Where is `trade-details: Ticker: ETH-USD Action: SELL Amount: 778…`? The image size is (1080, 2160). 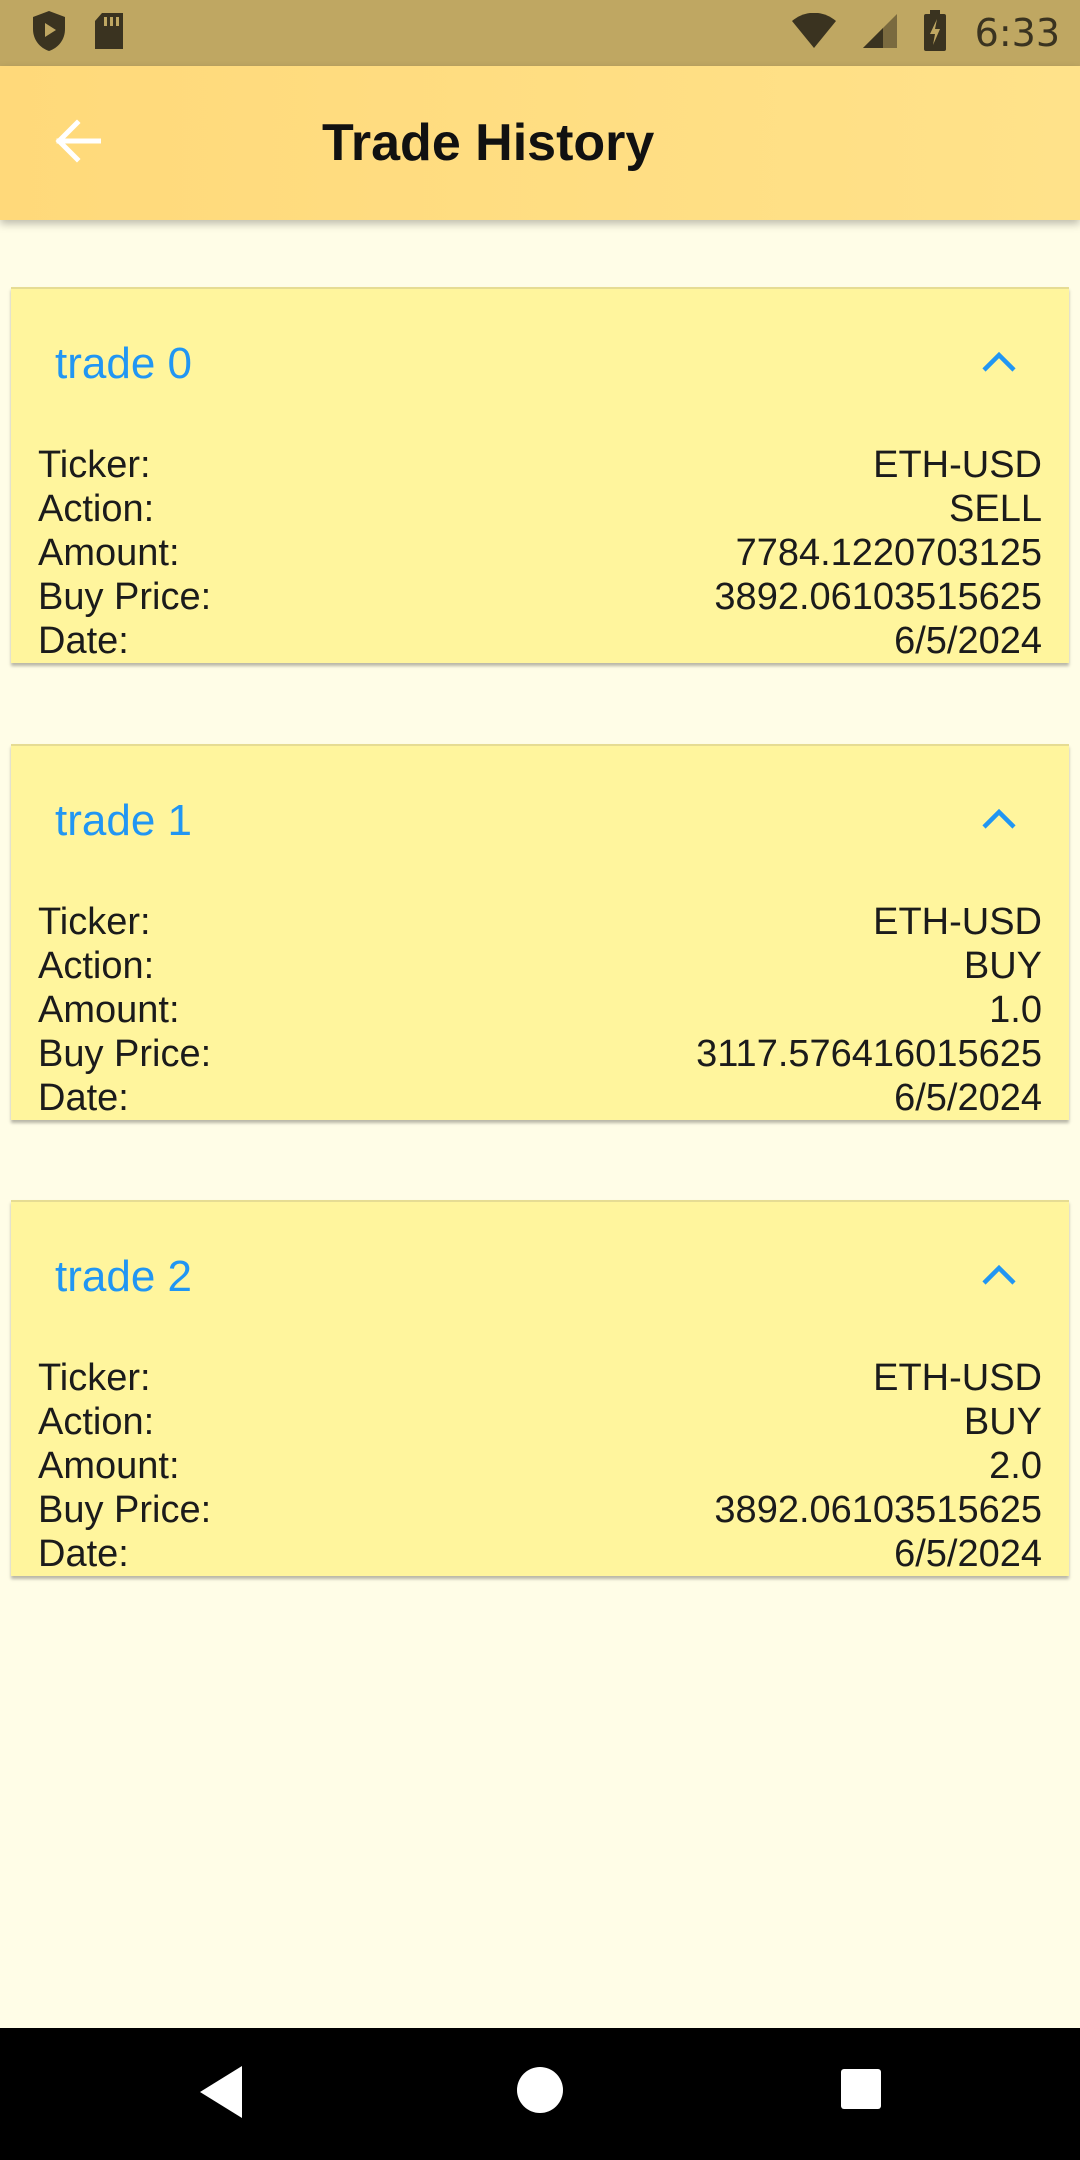
trade-details: Ticker: ETH-USD Action: SELL Amount: 778… is located at coordinates (540, 553).